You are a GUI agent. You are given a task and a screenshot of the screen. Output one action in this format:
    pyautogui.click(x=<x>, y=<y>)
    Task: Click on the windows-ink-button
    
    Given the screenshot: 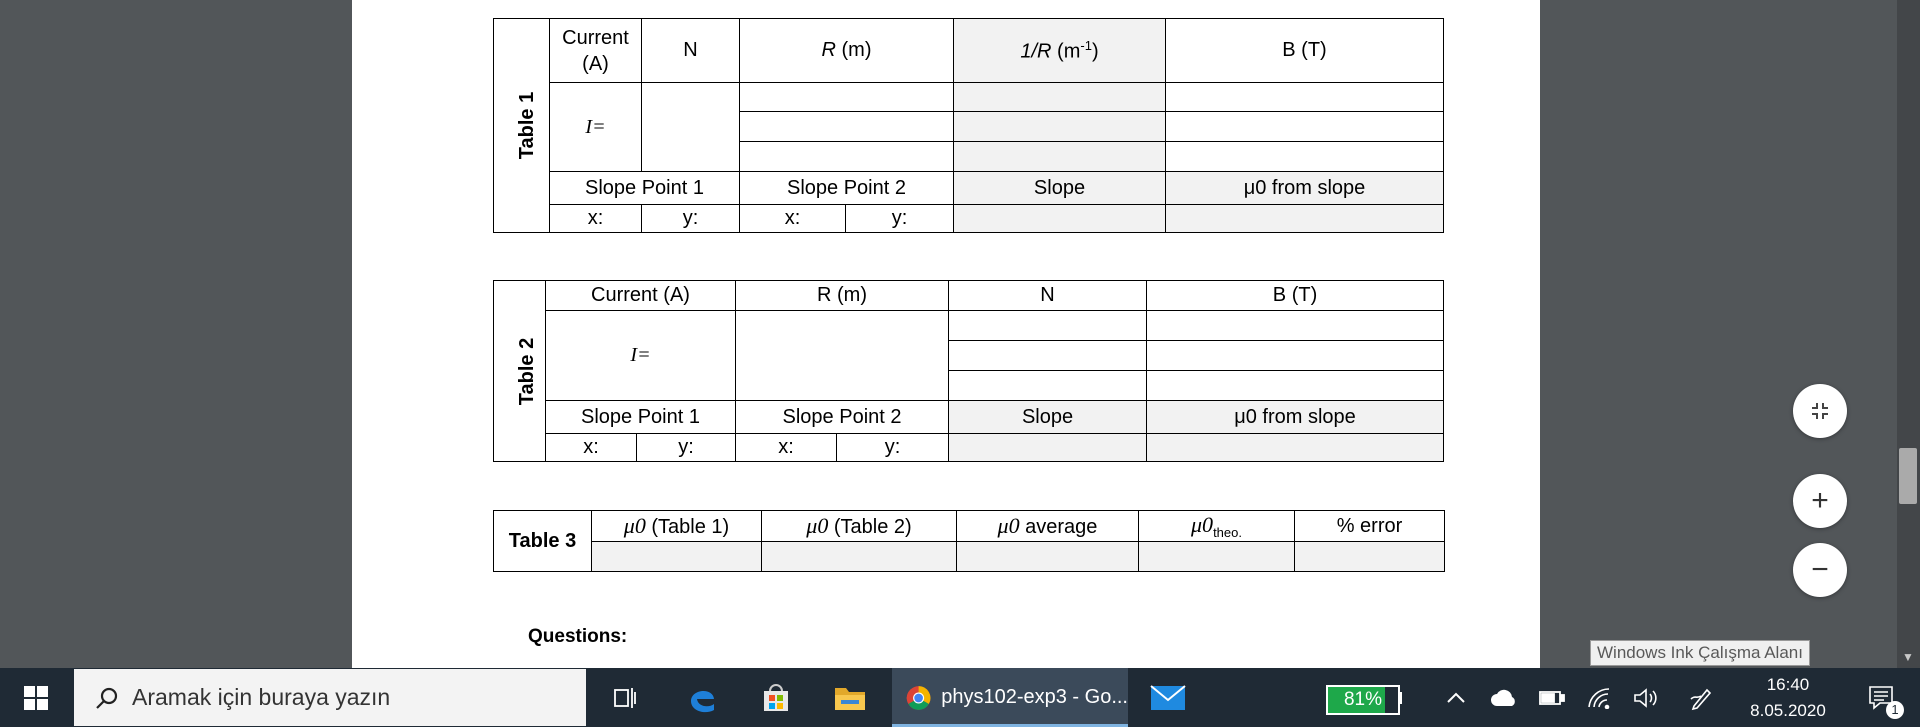 What is the action you would take?
    pyautogui.click(x=1702, y=697)
    